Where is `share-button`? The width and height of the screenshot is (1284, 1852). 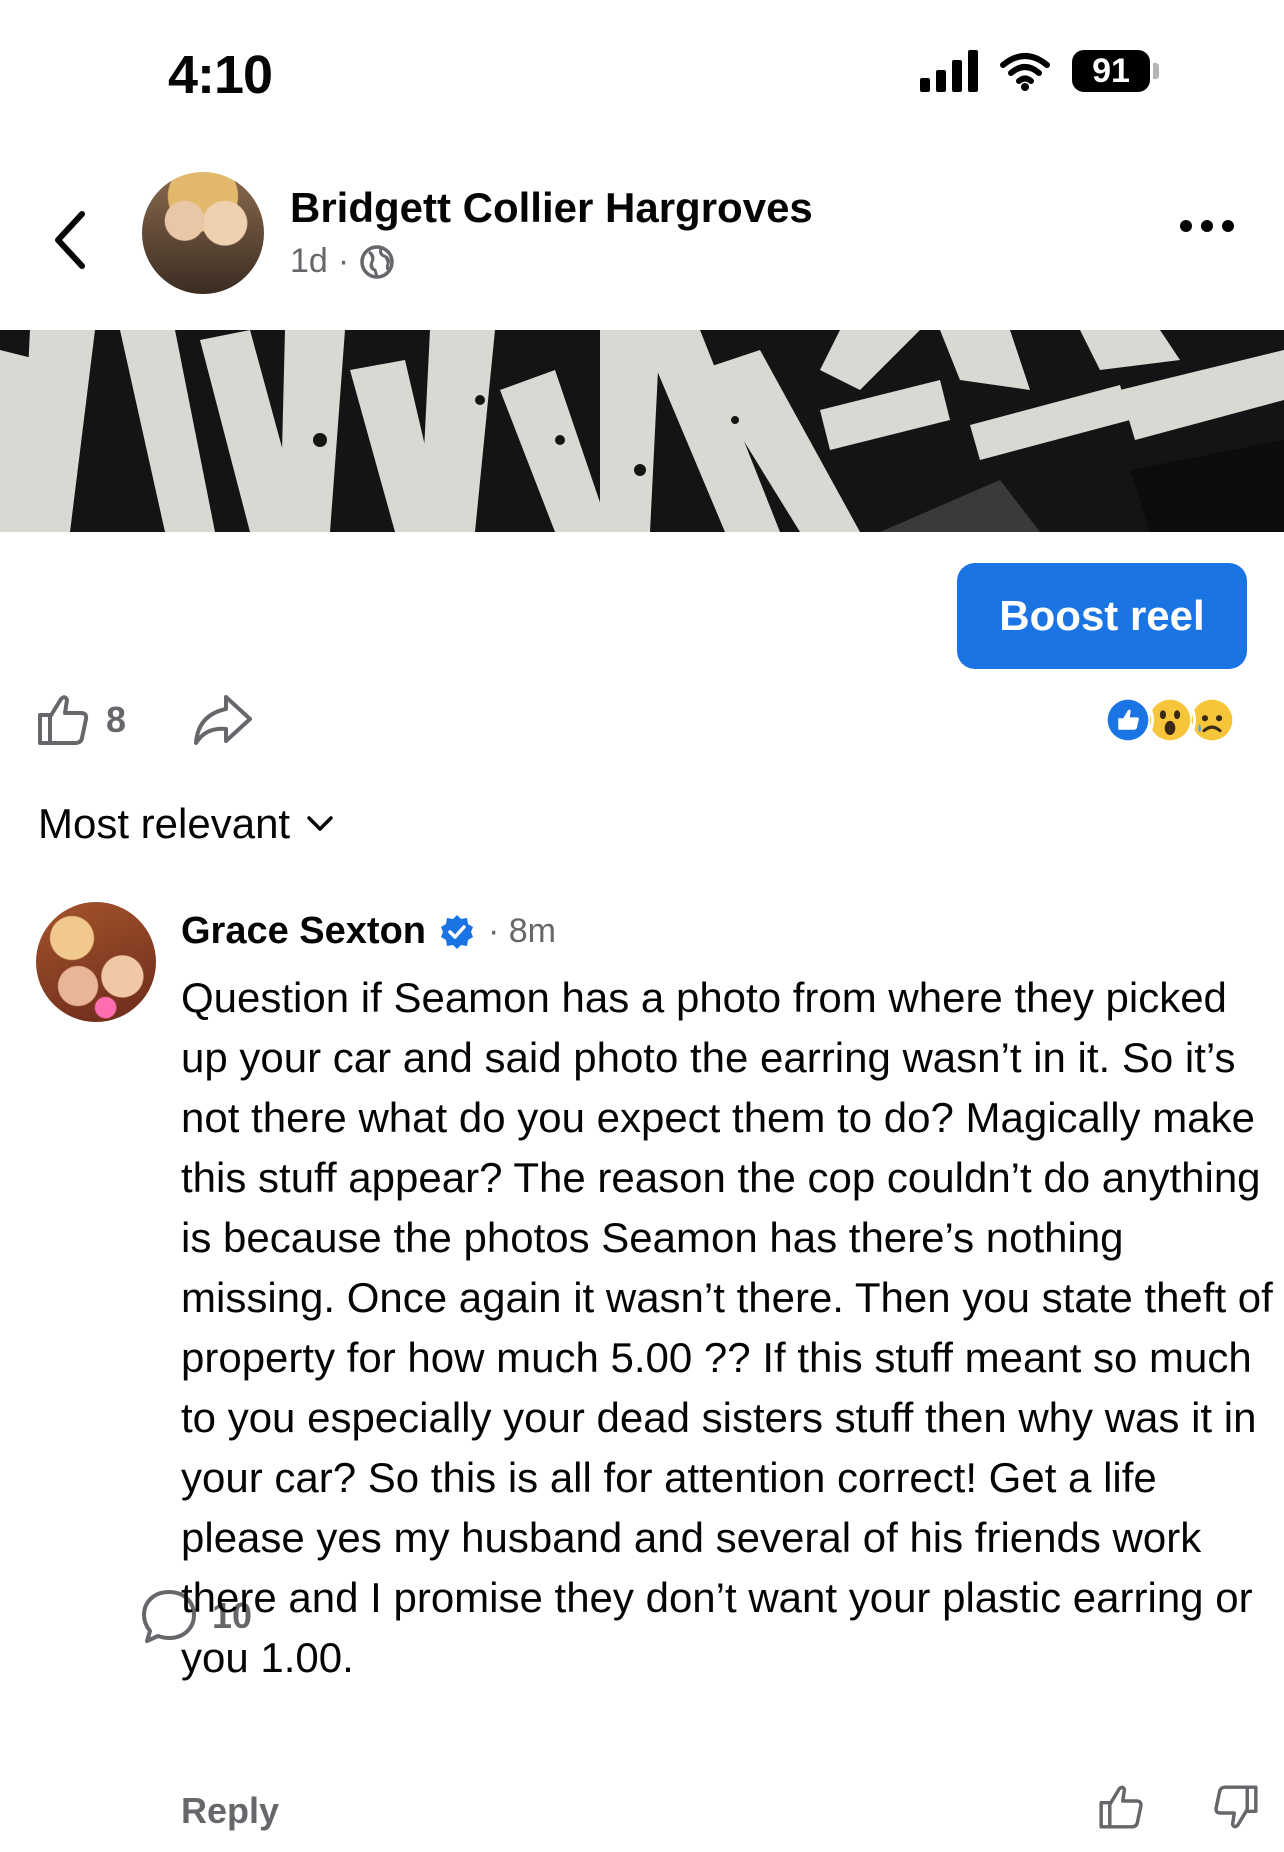 share-button is located at coordinates (223, 720).